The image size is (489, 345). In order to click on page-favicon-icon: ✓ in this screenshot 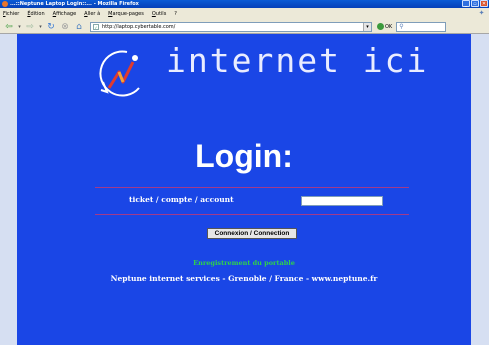, I will do `click(96, 26)`.